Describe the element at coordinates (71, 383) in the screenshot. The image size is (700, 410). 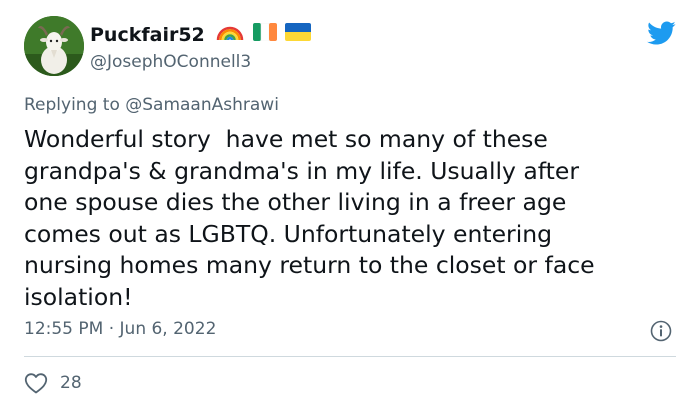
I see `like-count: 28` at that location.